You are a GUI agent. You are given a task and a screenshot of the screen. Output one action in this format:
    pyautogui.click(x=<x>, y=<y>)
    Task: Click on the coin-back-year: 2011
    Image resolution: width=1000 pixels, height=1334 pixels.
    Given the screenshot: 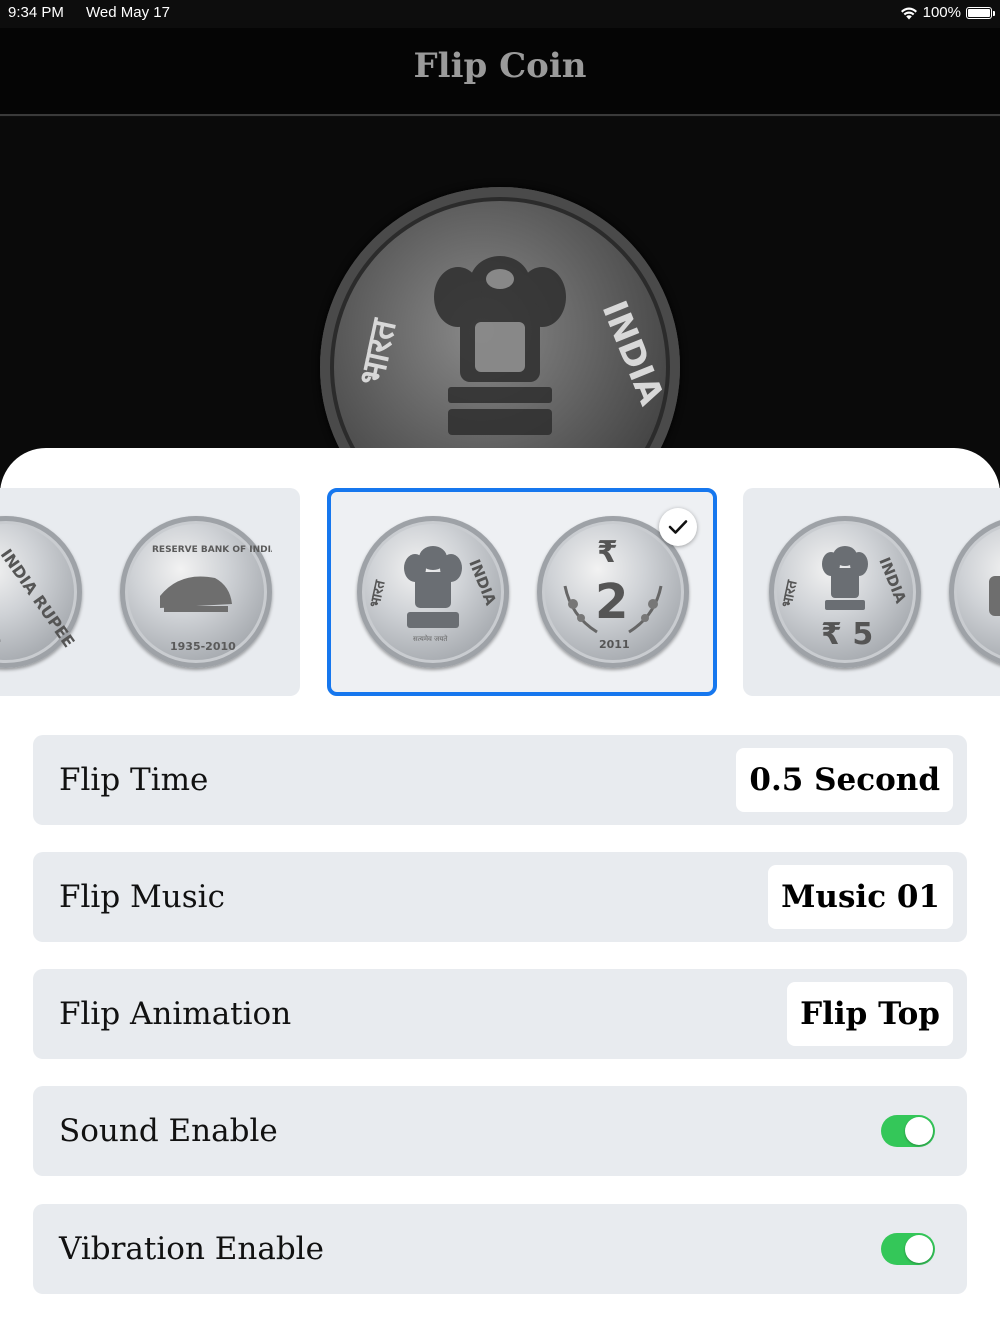 What is the action you would take?
    pyautogui.click(x=614, y=644)
    